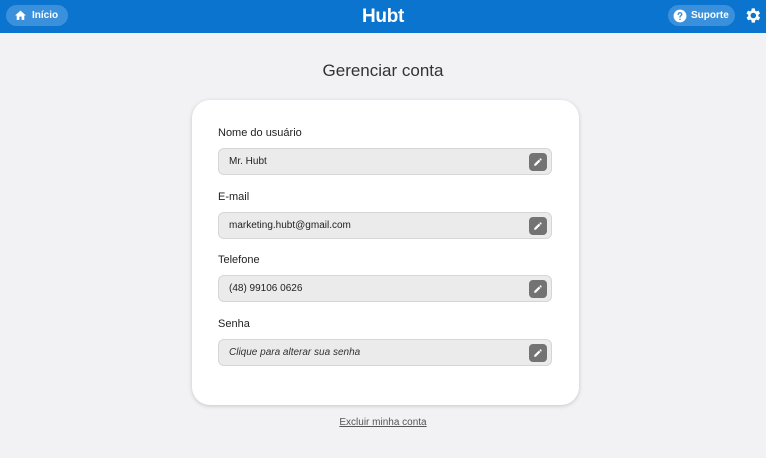  I want to click on delete-account-link: Excluir minha conta, so click(383, 422).